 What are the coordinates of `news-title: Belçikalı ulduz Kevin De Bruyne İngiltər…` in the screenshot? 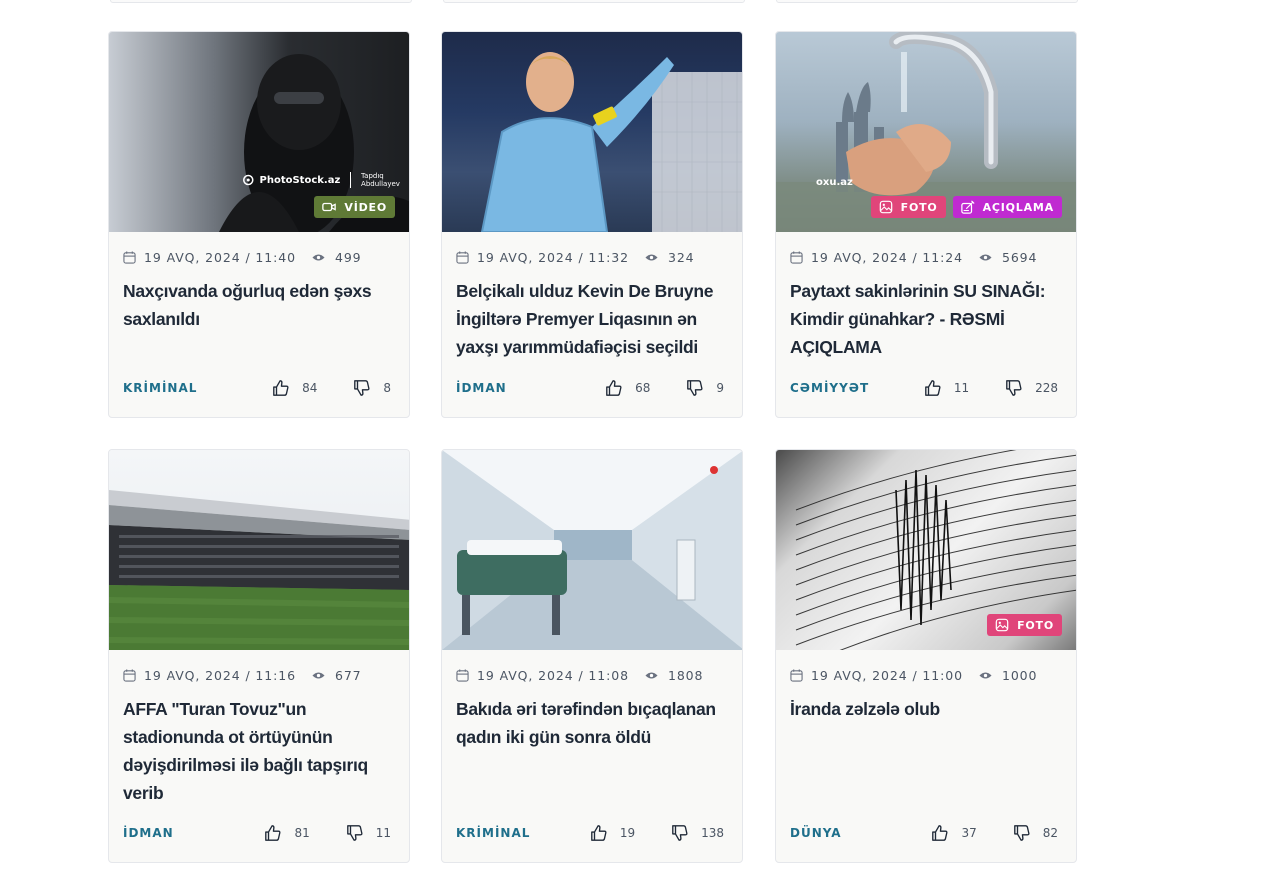 It's located at (593, 319).